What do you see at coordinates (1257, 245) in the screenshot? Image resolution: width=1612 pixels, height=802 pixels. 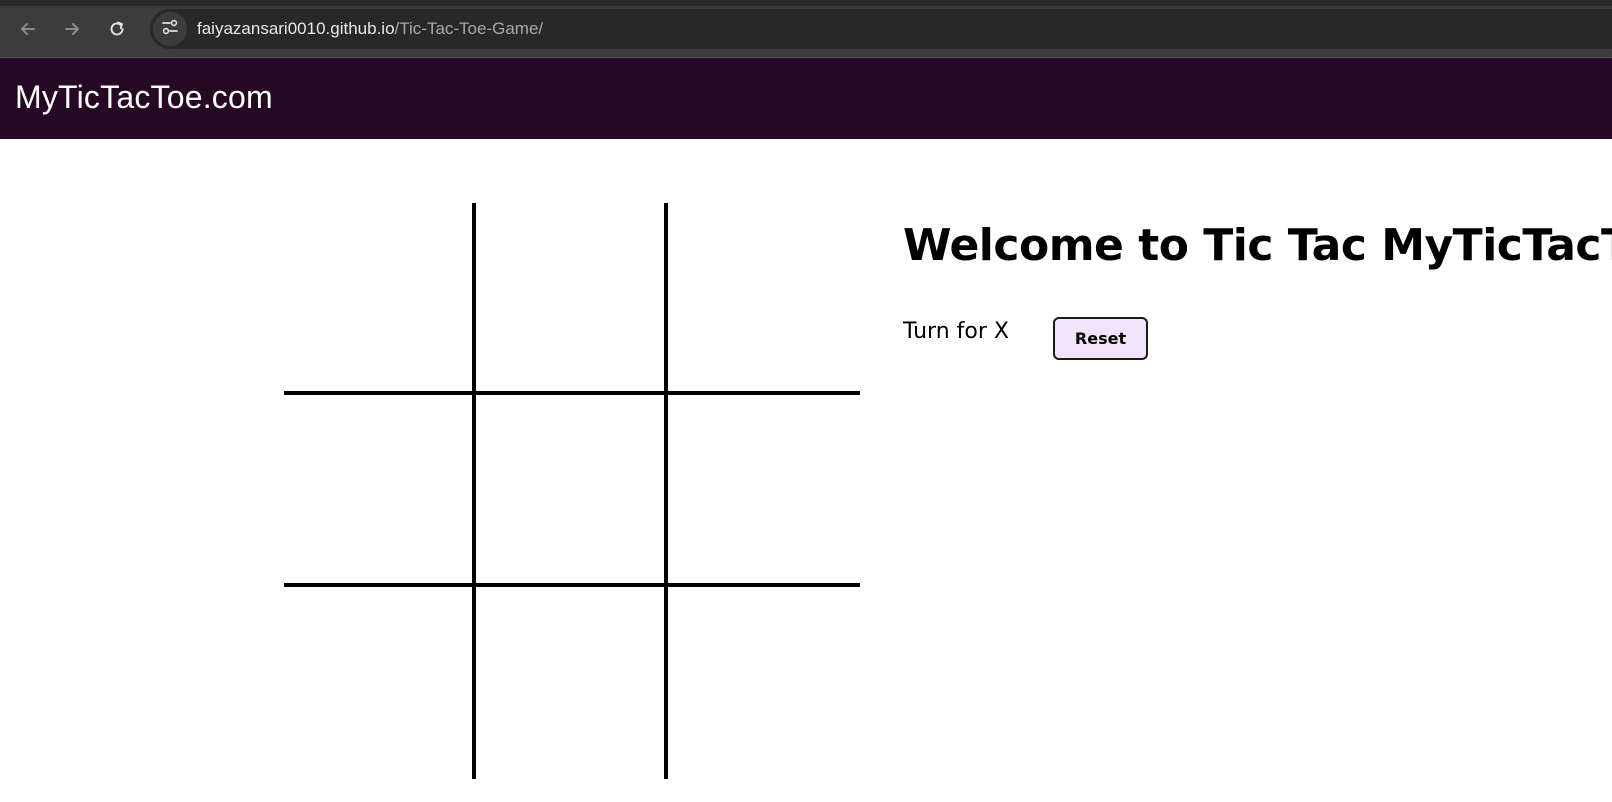 I see `page-title: Welcome to Tic Tac MyTicTacToe` at bounding box center [1257, 245].